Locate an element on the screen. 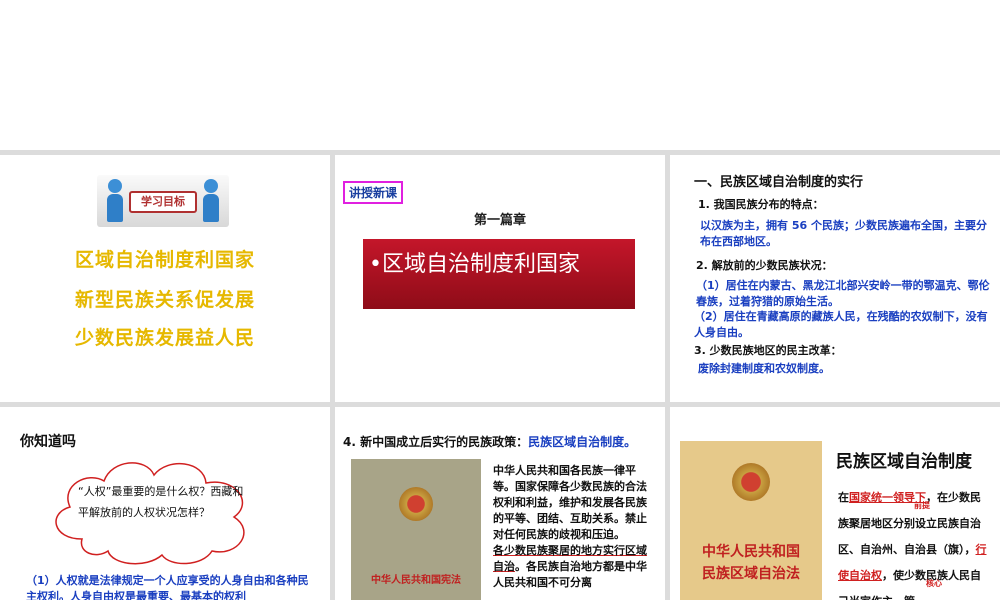 Image resolution: width=1000 pixels, height=600 pixels. slide-thumbnail-1: 学习目标 区域自治制度利国家 新型民族关系促发展 少数民族发展益人民 is located at coordinates (165, 278).